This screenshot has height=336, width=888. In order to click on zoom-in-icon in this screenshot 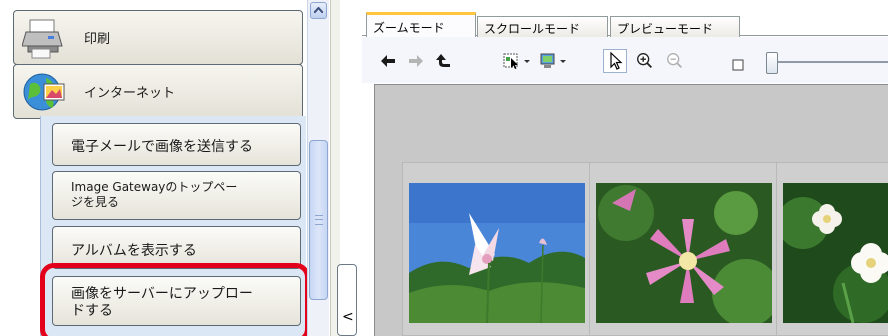, I will do `click(645, 61)`.